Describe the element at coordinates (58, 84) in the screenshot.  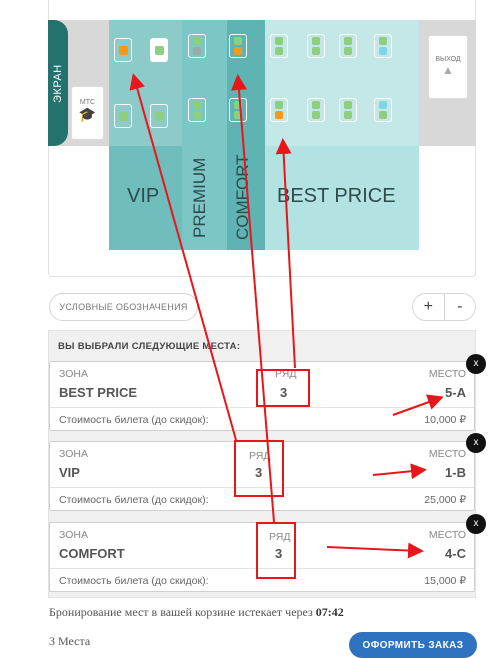
I see `screen-label: ЭКРАН` at that location.